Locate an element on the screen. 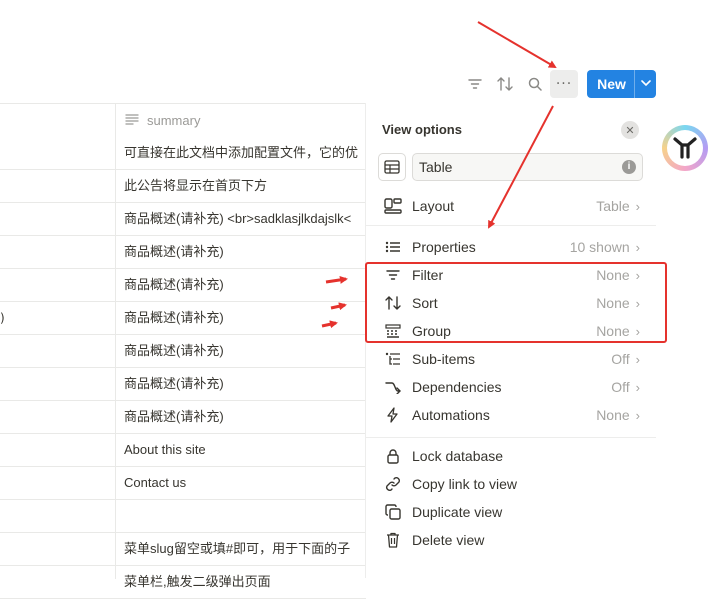 Image resolution: width=710 pixels, height=599 pixels. arrow-to-properties is located at coordinates (521, 167).